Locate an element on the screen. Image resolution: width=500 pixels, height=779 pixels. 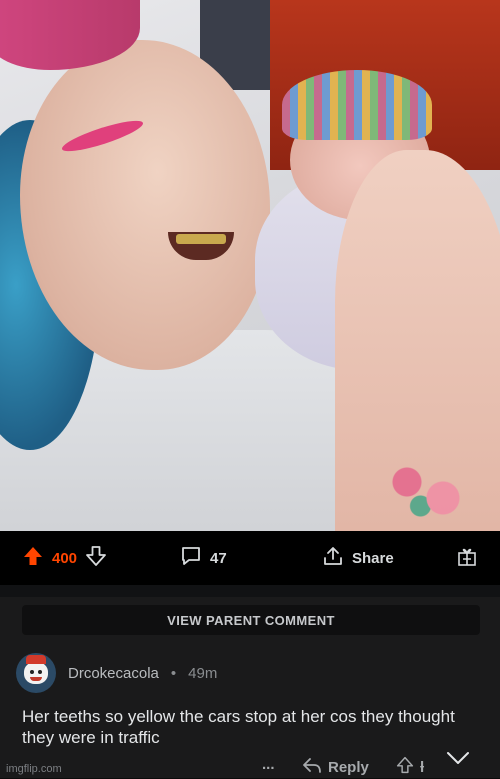
avatar is located at coordinates (36, 673).